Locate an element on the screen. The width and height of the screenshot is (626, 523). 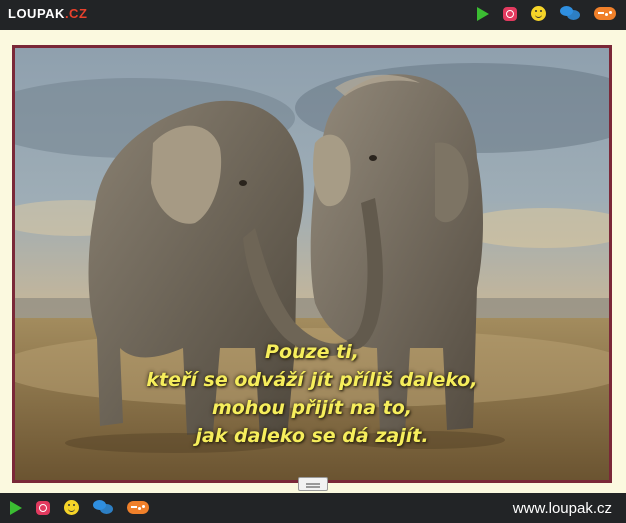
quote-line: Pouze ti, is located at coordinates (312, 352).